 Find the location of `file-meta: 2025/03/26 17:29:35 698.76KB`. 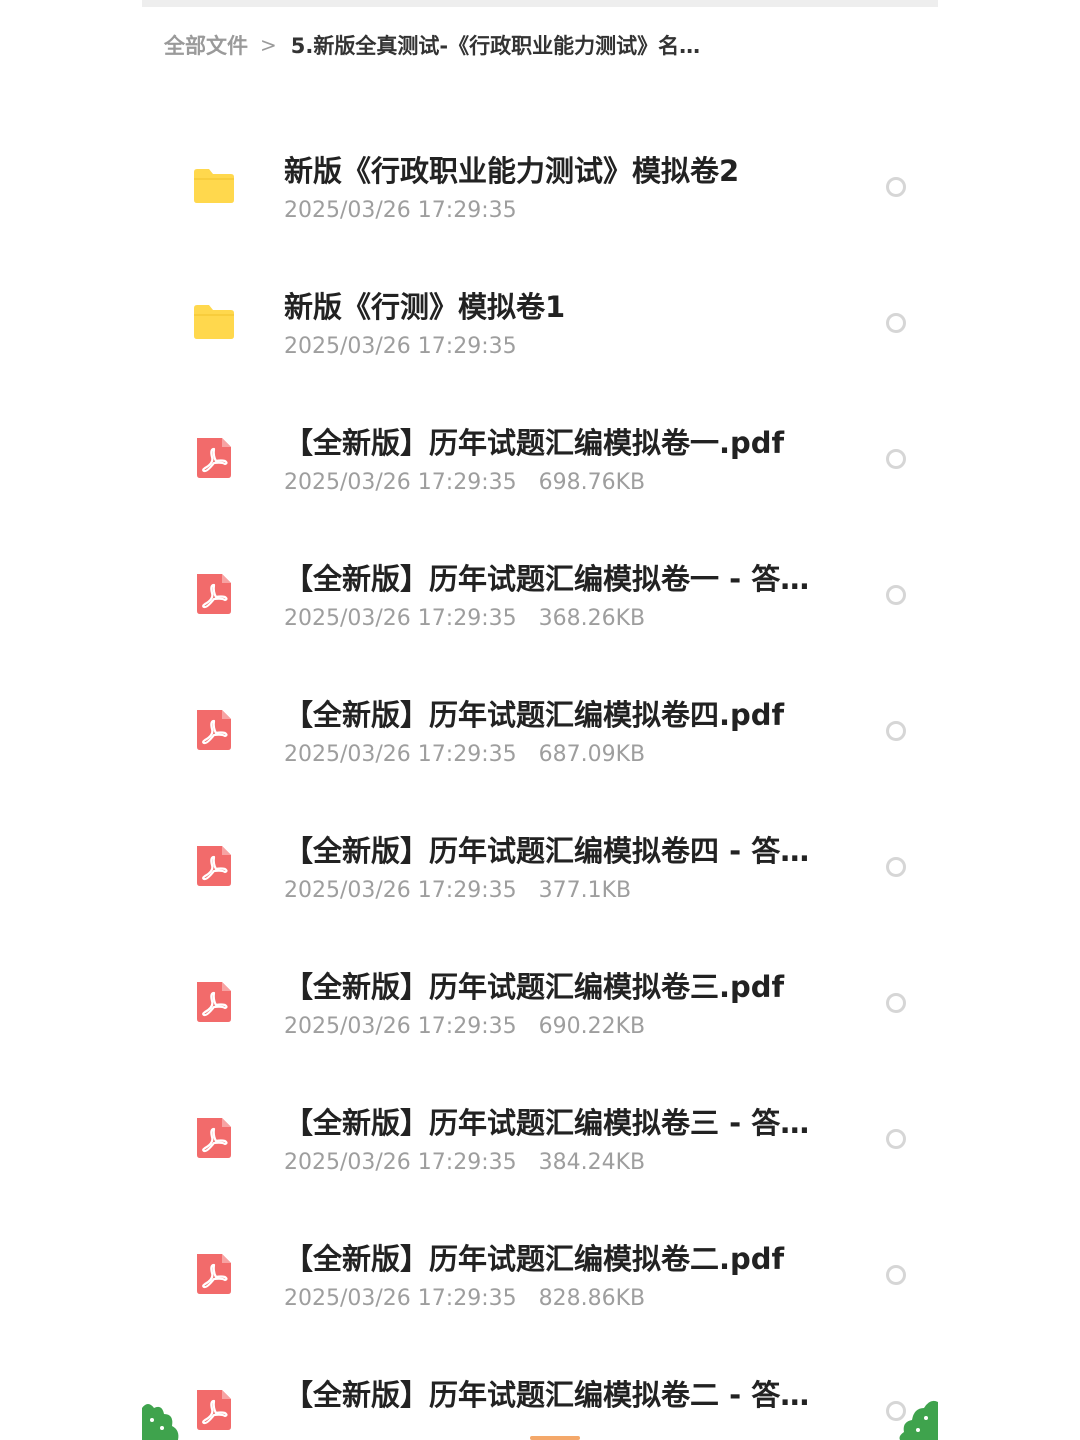

file-meta: 2025/03/26 17:29:35 698.76KB is located at coordinates (464, 482).